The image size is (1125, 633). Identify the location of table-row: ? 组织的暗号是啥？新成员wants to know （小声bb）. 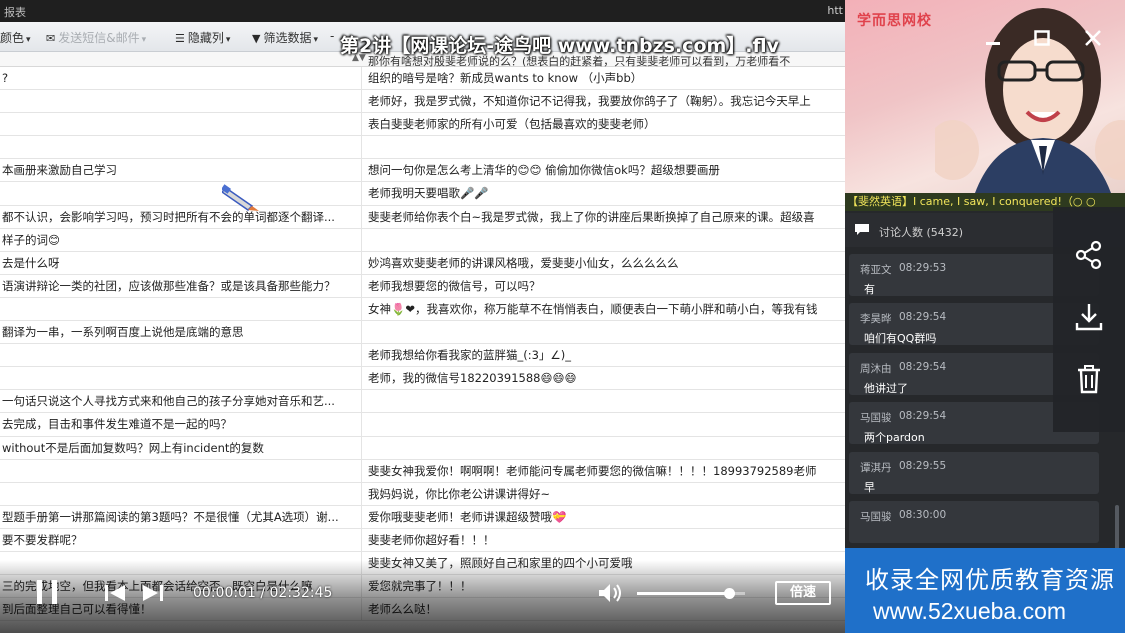
(422, 79).